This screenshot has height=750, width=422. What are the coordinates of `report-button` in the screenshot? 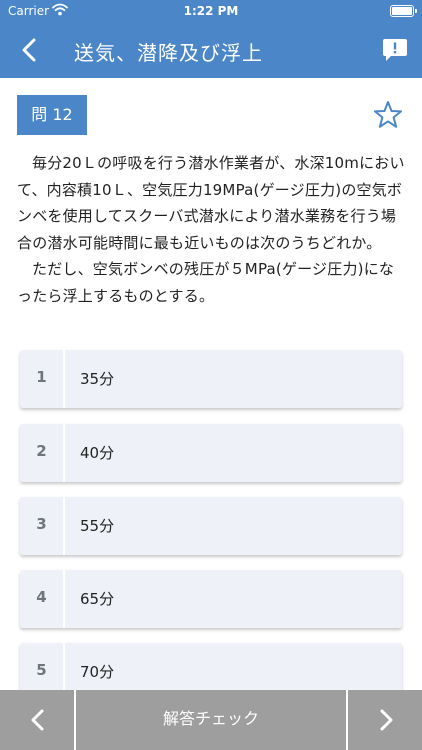 It's located at (395, 50).